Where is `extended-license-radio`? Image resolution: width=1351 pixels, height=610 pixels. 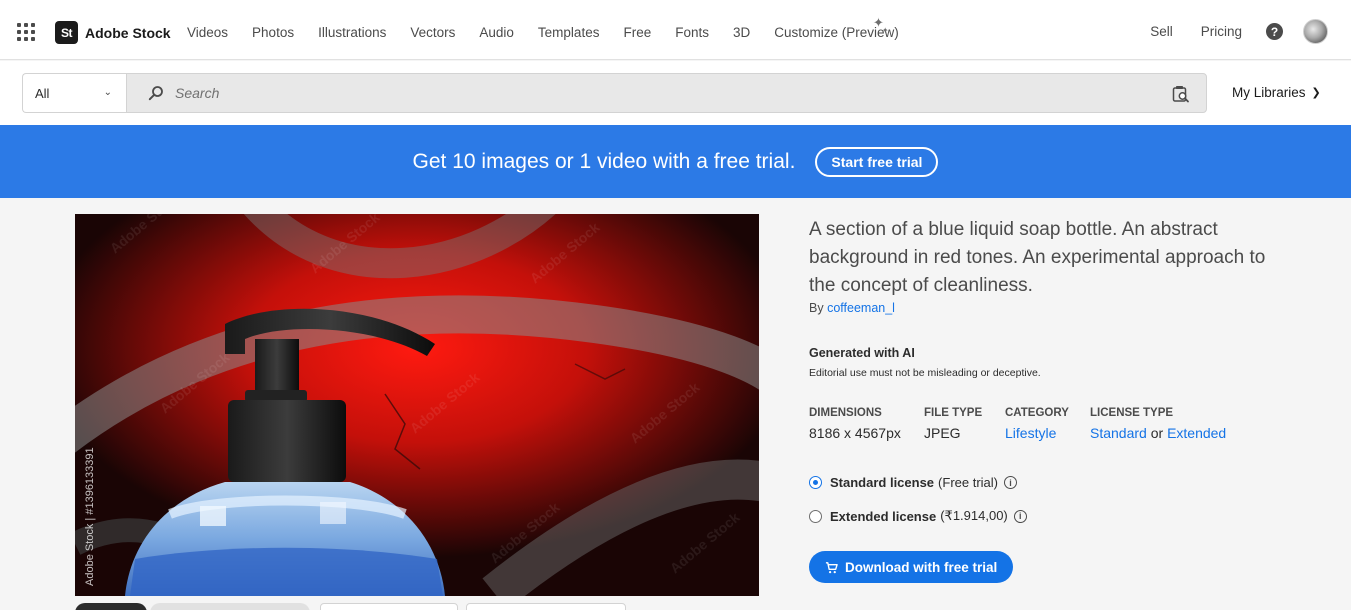 extended-license-radio is located at coordinates (815, 516).